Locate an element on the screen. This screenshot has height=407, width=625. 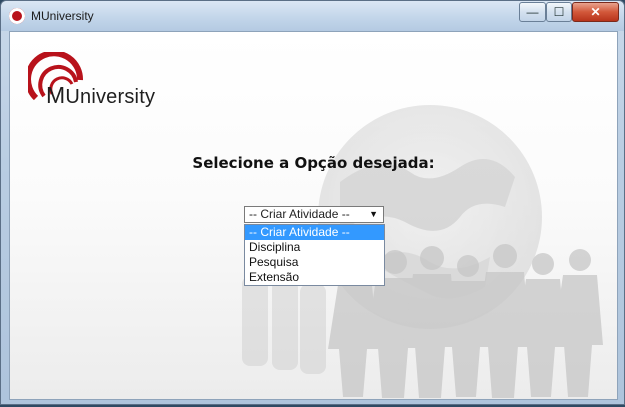
window-title: MUniversity is located at coordinates (62, 16).